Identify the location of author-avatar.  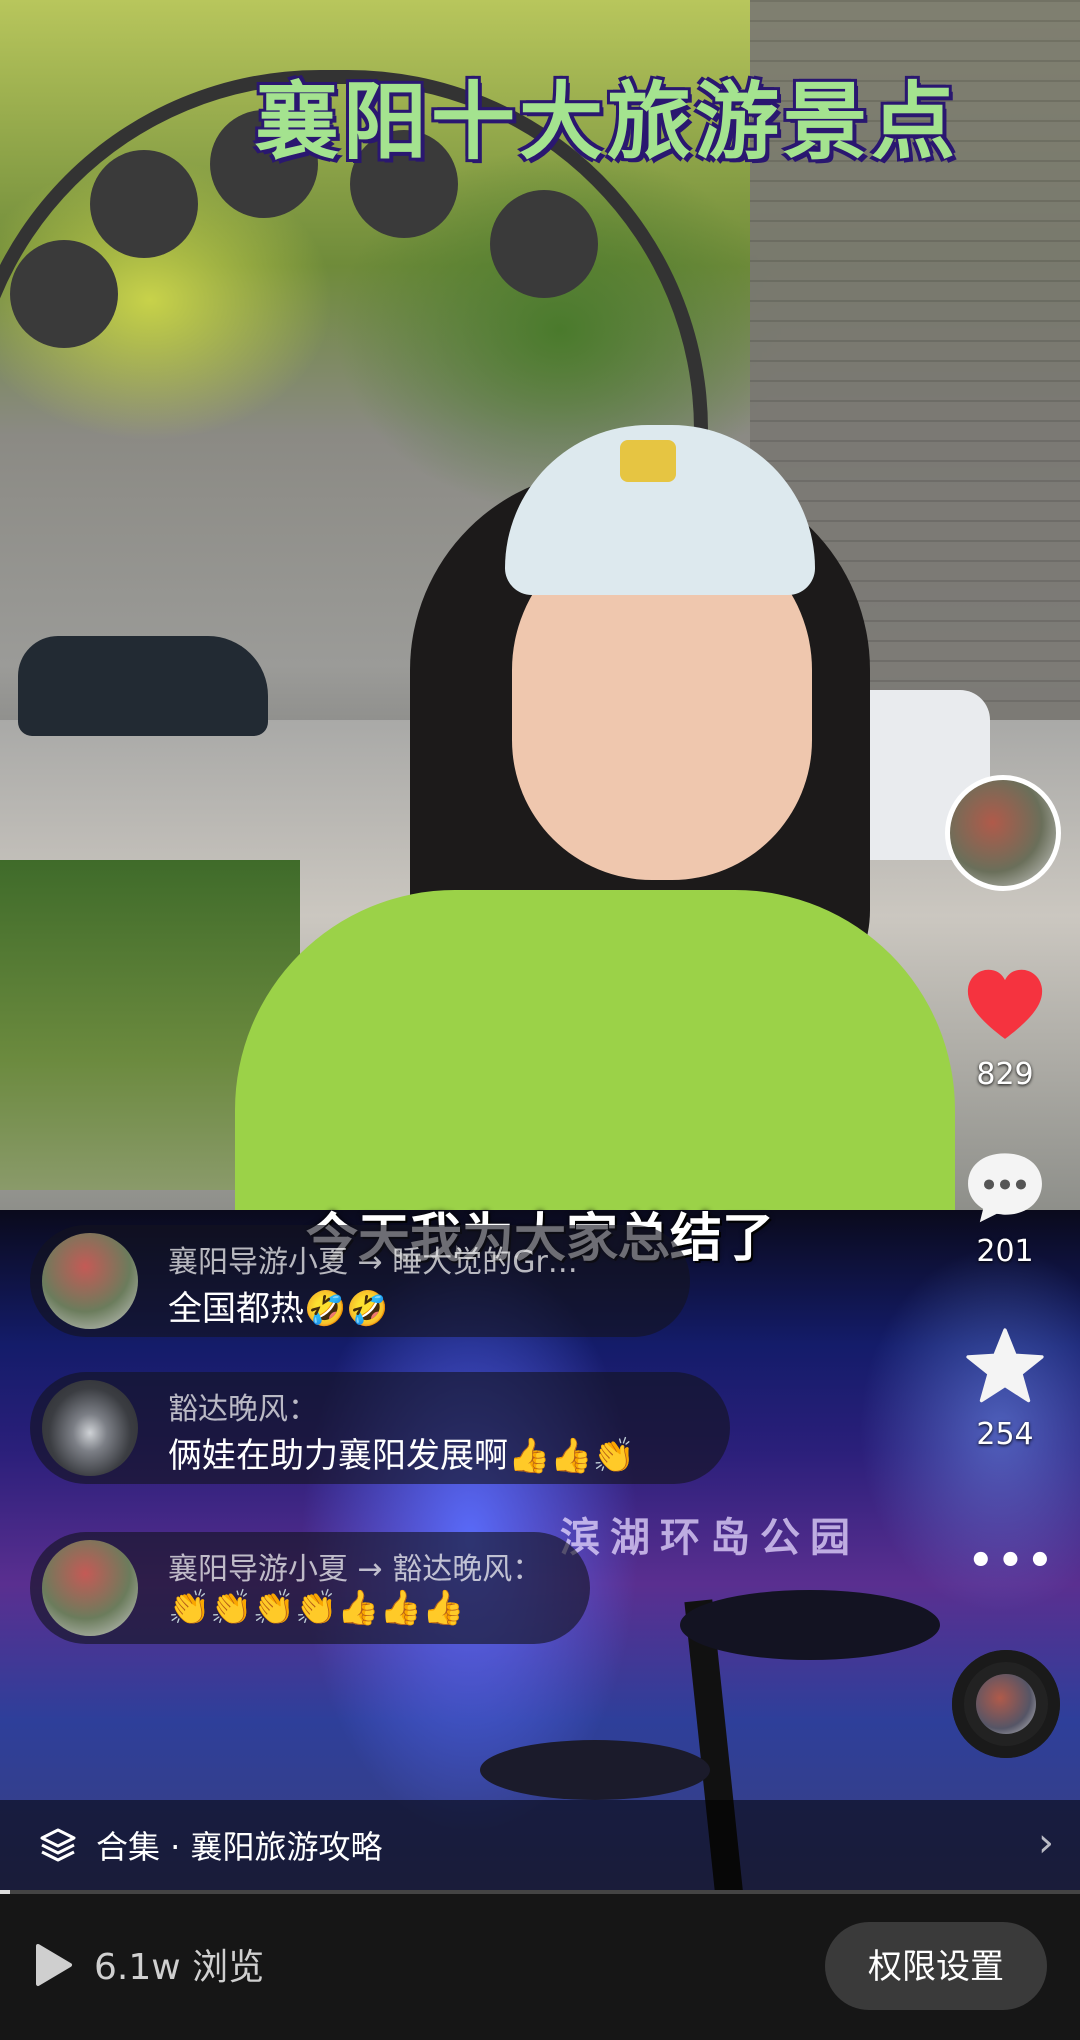
(1003, 833).